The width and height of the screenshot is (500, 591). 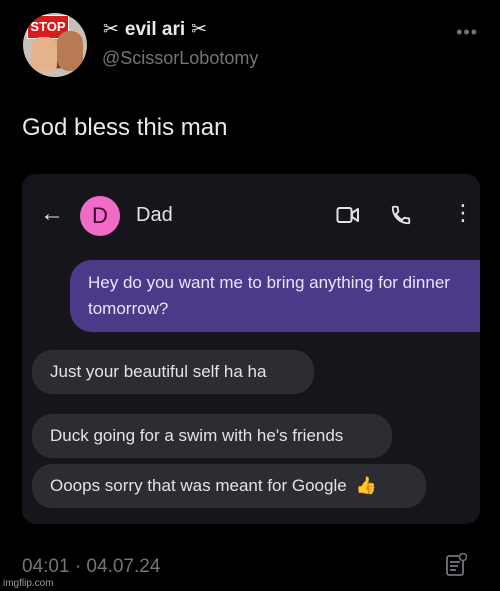 I want to click on message-bubble-received: Just your beautiful self ha ha, so click(x=173, y=372).